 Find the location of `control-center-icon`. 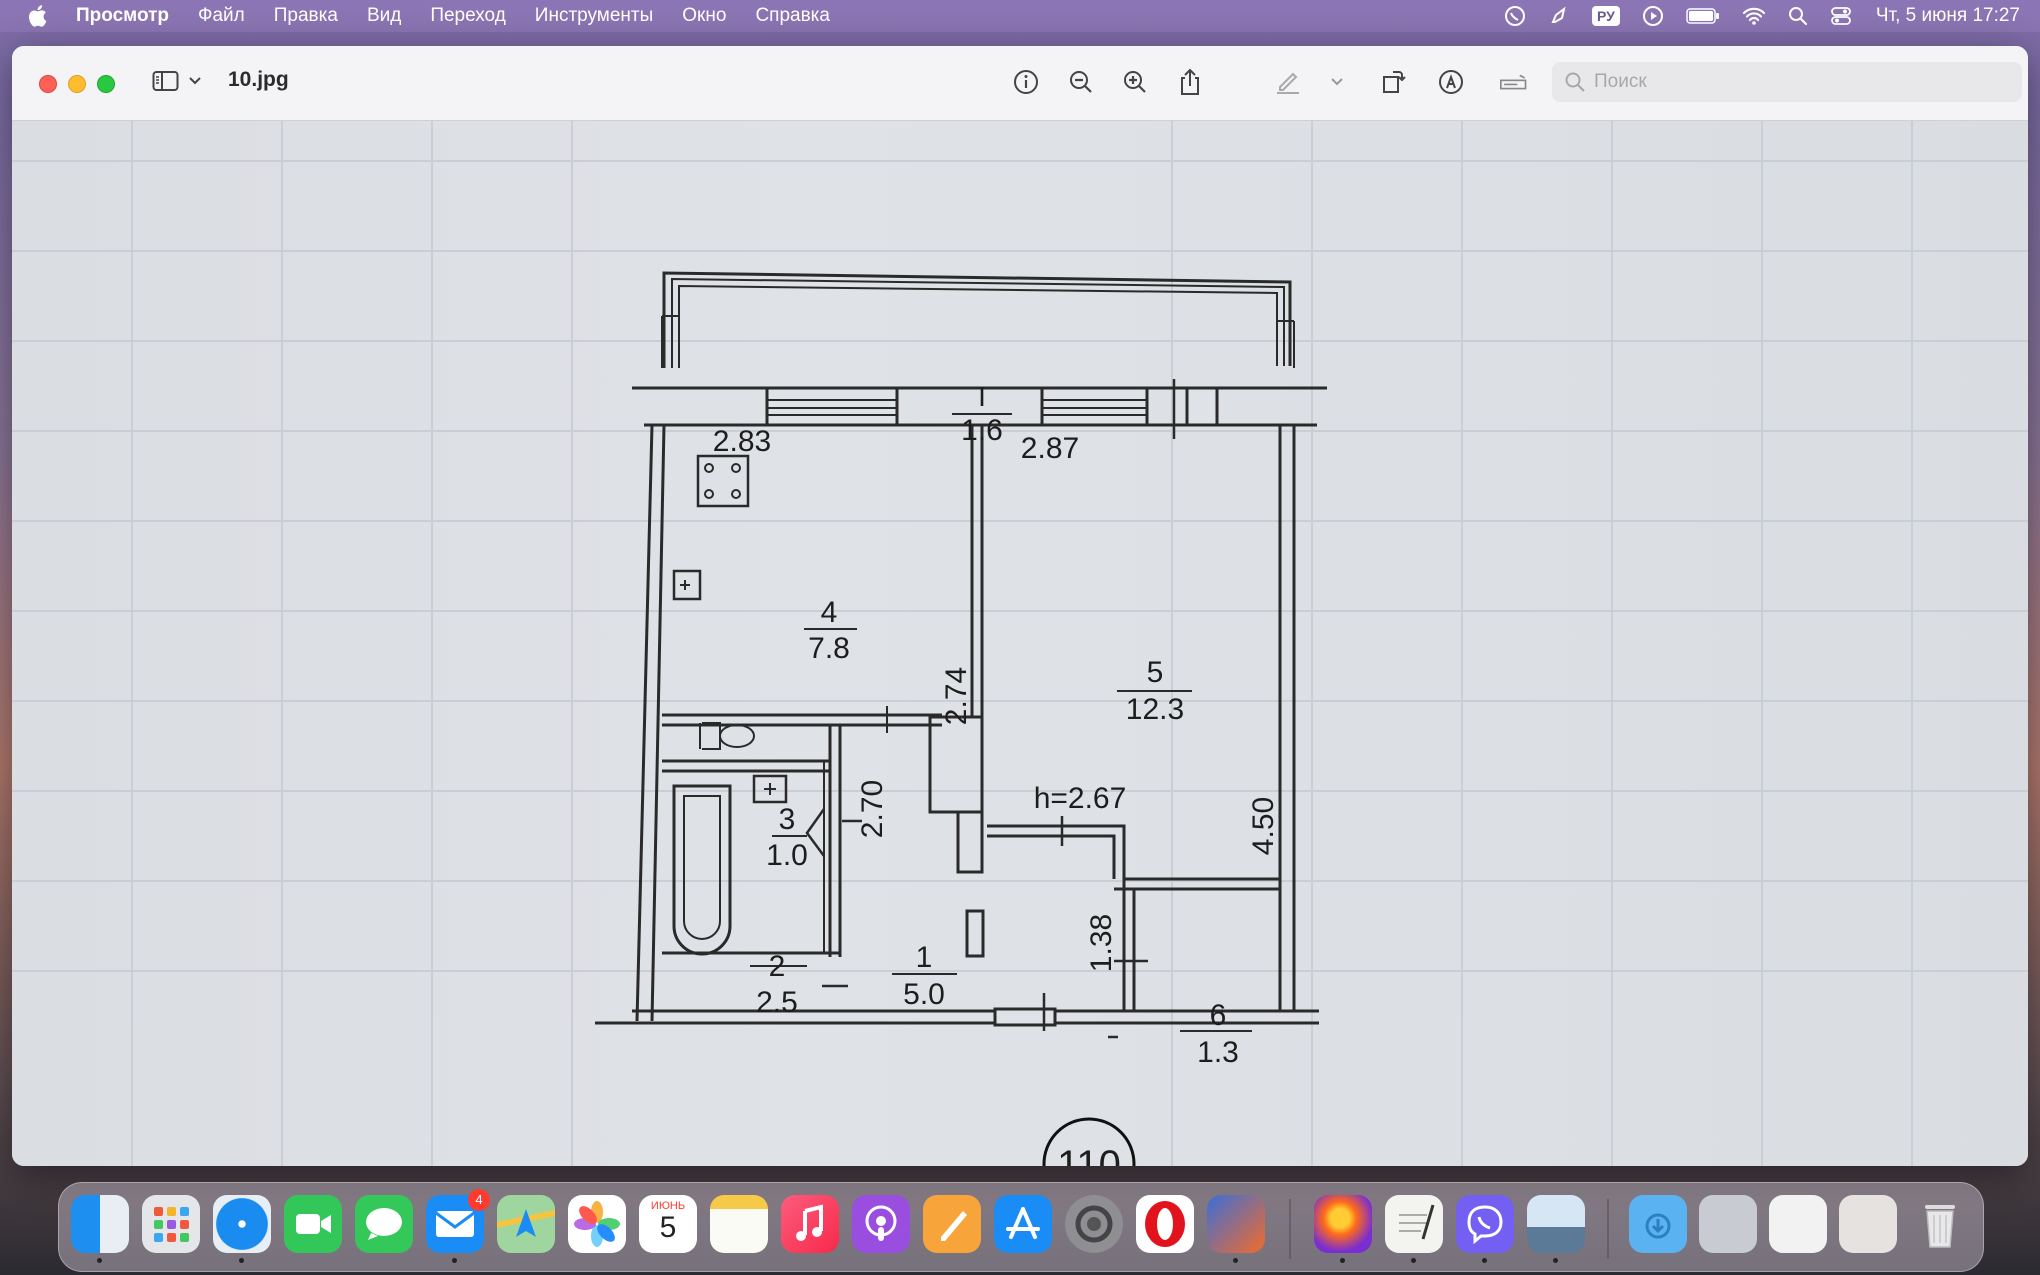

control-center-icon is located at coordinates (1841, 16).